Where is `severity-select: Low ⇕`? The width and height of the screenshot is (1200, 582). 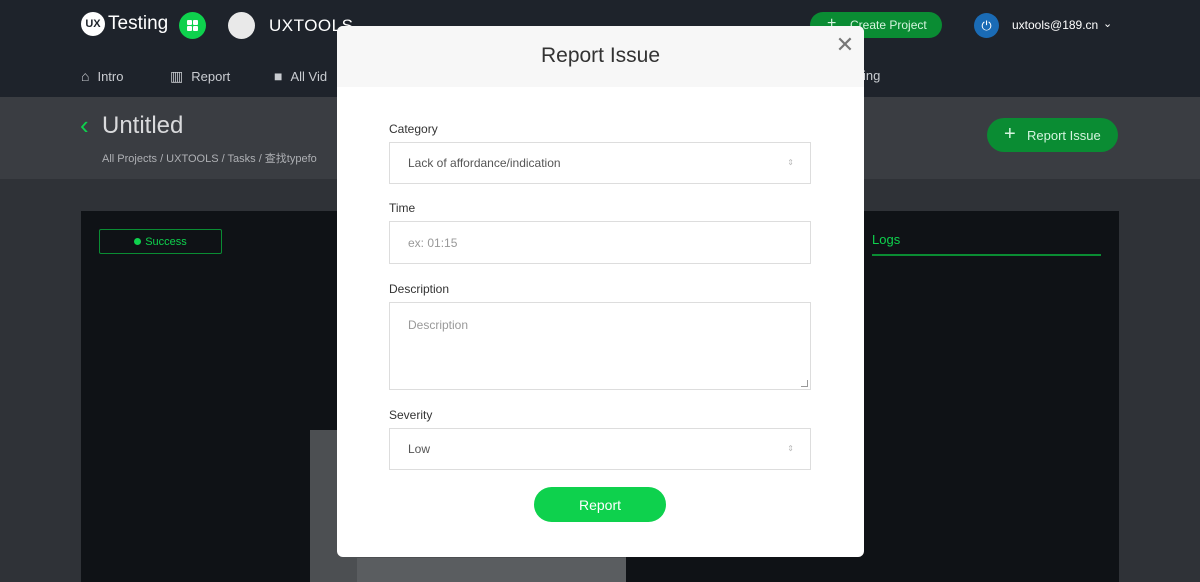
severity-select: Low ⇕ is located at coordinates (600, 449).